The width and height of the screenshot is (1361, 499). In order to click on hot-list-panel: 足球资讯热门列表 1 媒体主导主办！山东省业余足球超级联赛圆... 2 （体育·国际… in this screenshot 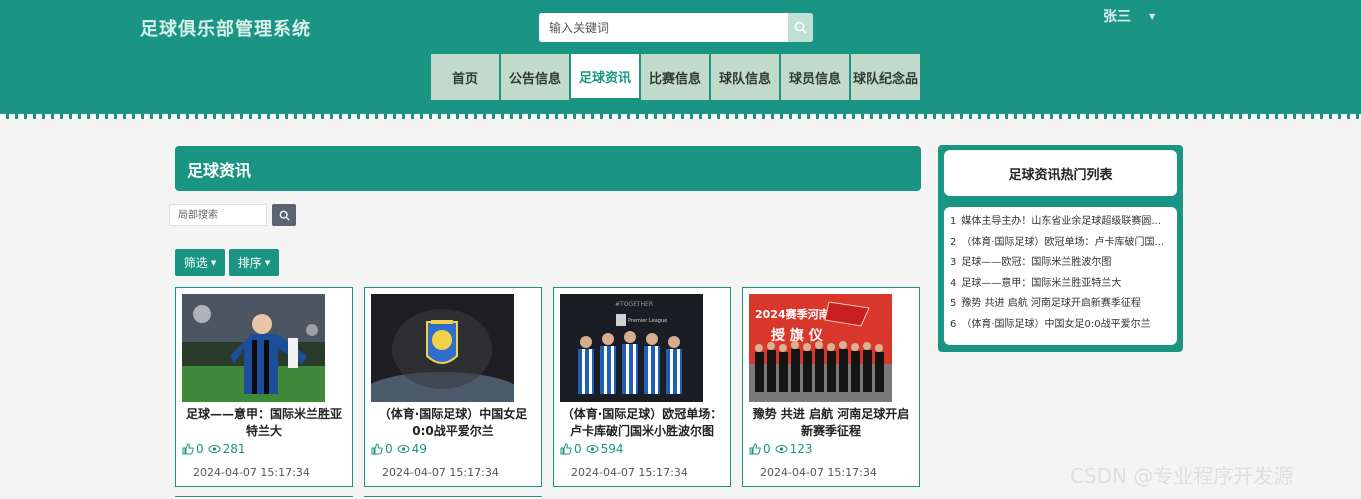, I will do `click(1060, 248)`.